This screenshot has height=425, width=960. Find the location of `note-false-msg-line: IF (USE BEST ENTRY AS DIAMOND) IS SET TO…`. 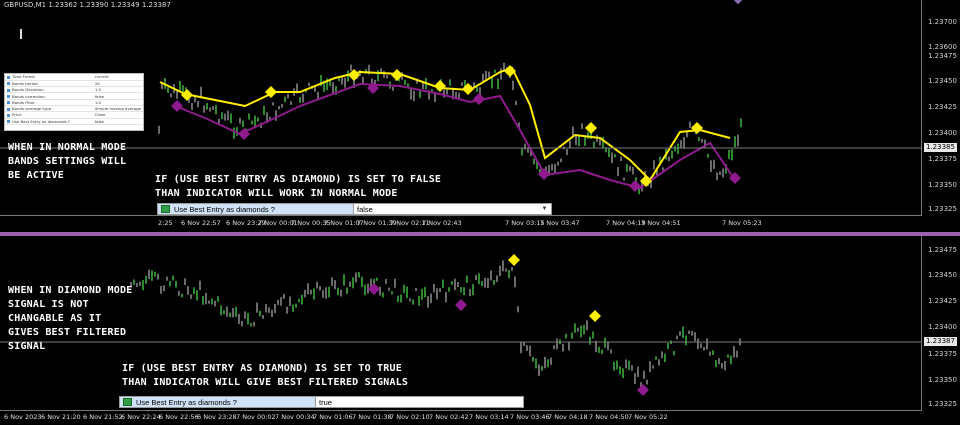

note-false-msg-line: IF (USE BEST ENTRY AS DIAMOND) IS SET TO… is located at coordinates (298, 179).